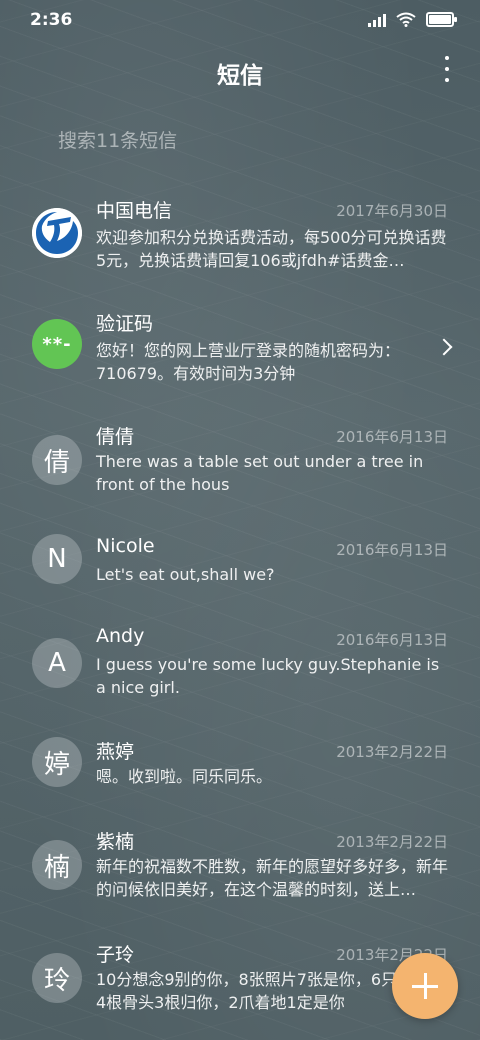 The width and height of the screenshot is (480, 1040). What do you see at coordinates (57, 460) in the screenshot?
I see `contact-avatar: 倩` at bounding box center [57, 460].